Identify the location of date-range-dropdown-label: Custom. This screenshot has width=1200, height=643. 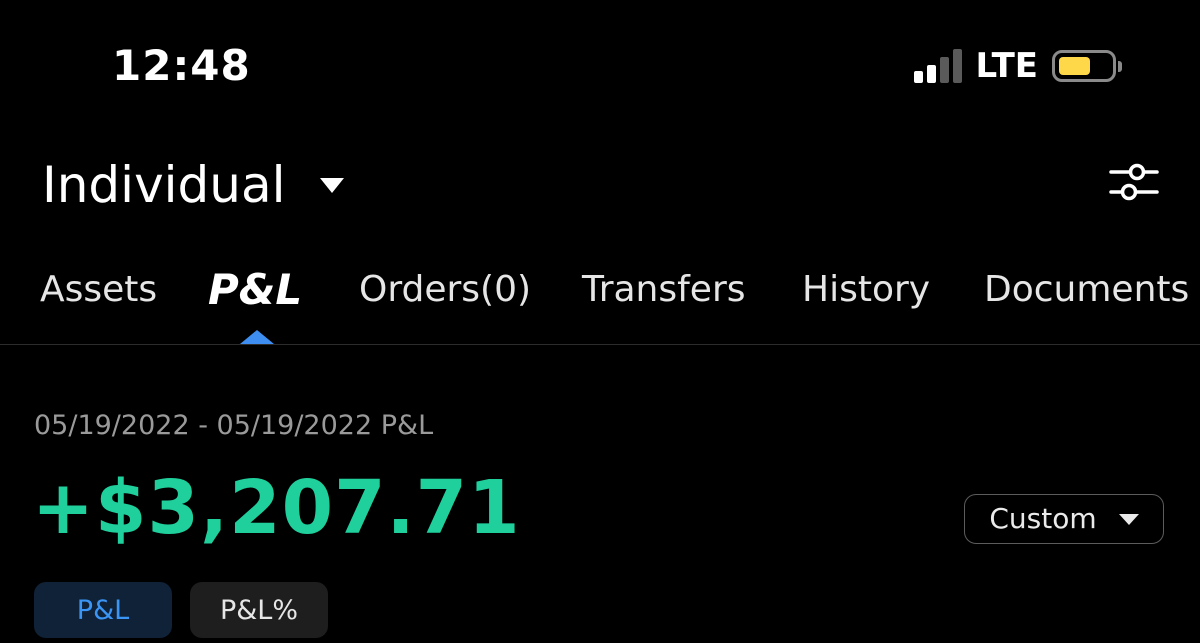
(1043, 518).